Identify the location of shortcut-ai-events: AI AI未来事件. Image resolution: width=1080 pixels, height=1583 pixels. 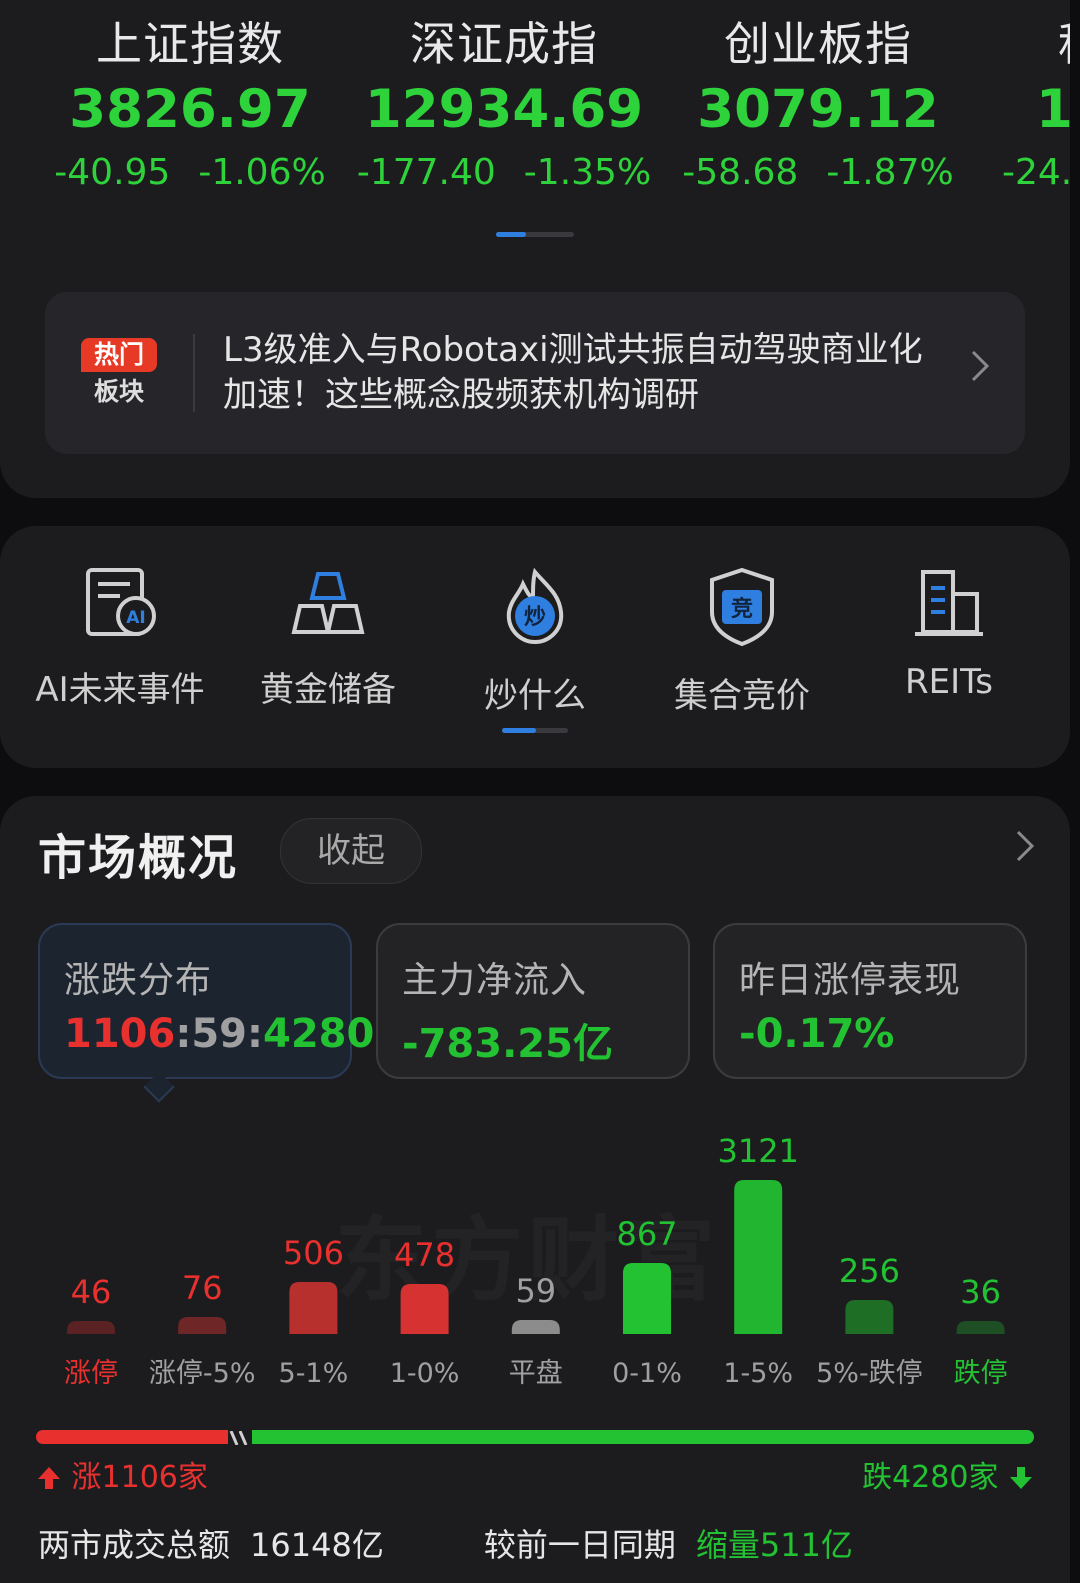
(120, 638).